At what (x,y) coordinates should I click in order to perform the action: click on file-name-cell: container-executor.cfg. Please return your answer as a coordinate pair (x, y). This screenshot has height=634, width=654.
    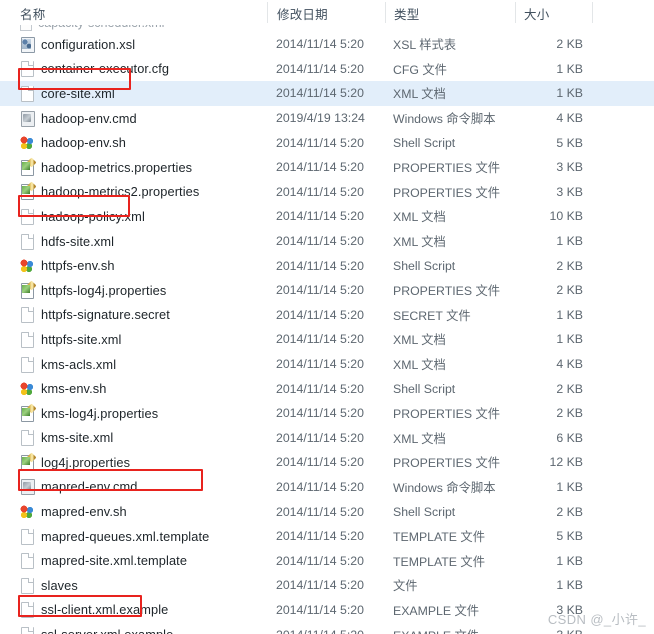
    Looking at the image, I should click on (94, 69).